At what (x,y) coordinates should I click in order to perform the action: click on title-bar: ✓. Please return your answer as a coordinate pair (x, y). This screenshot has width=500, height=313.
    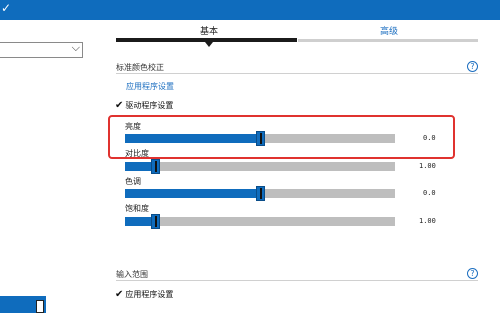
    Looking at the image, I should click on (250, 10).